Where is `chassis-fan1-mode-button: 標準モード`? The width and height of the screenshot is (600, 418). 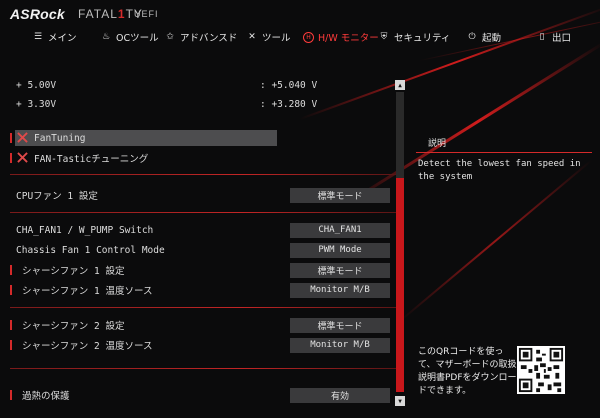
chassis-fan1-mode-button: 標準モード is located at coordinates (340, 270).